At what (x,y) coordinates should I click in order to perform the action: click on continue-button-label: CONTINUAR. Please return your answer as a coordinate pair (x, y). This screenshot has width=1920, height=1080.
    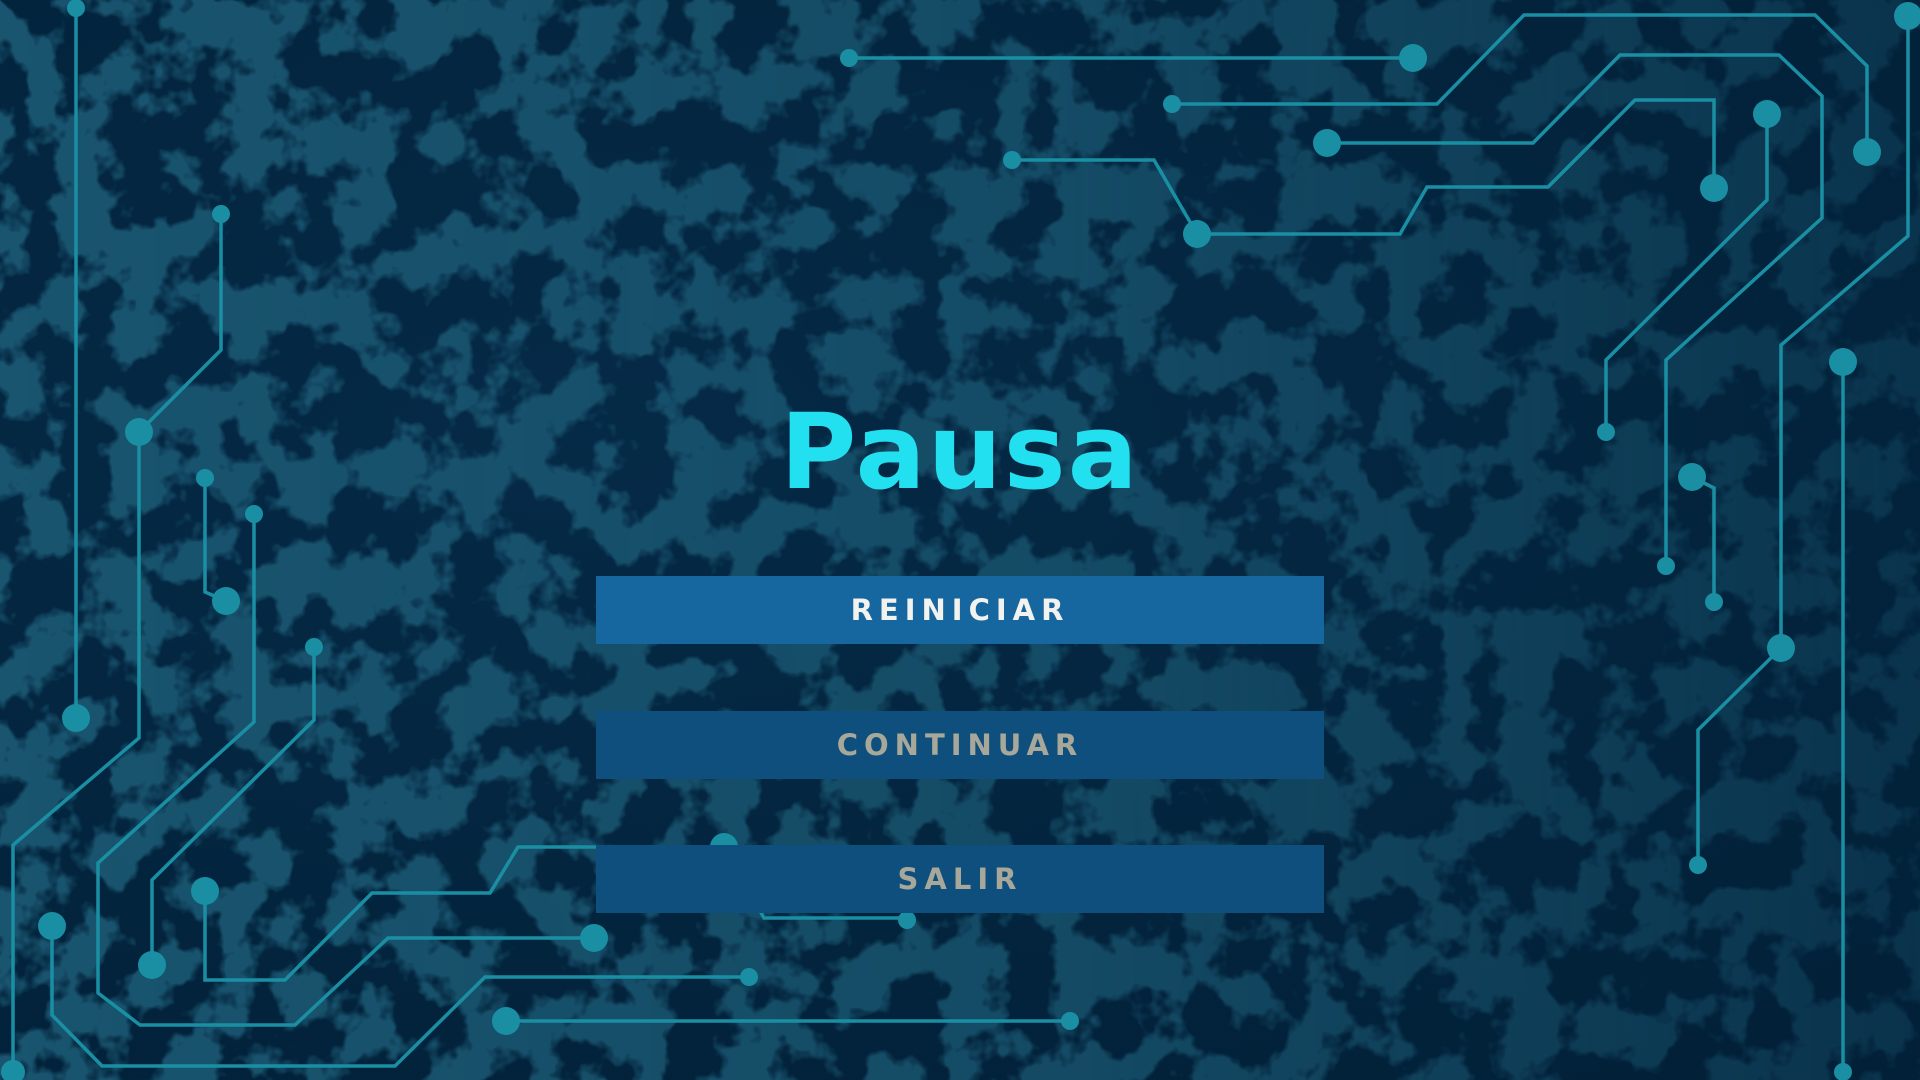
    Looking at the image, I should click on (960, 745).